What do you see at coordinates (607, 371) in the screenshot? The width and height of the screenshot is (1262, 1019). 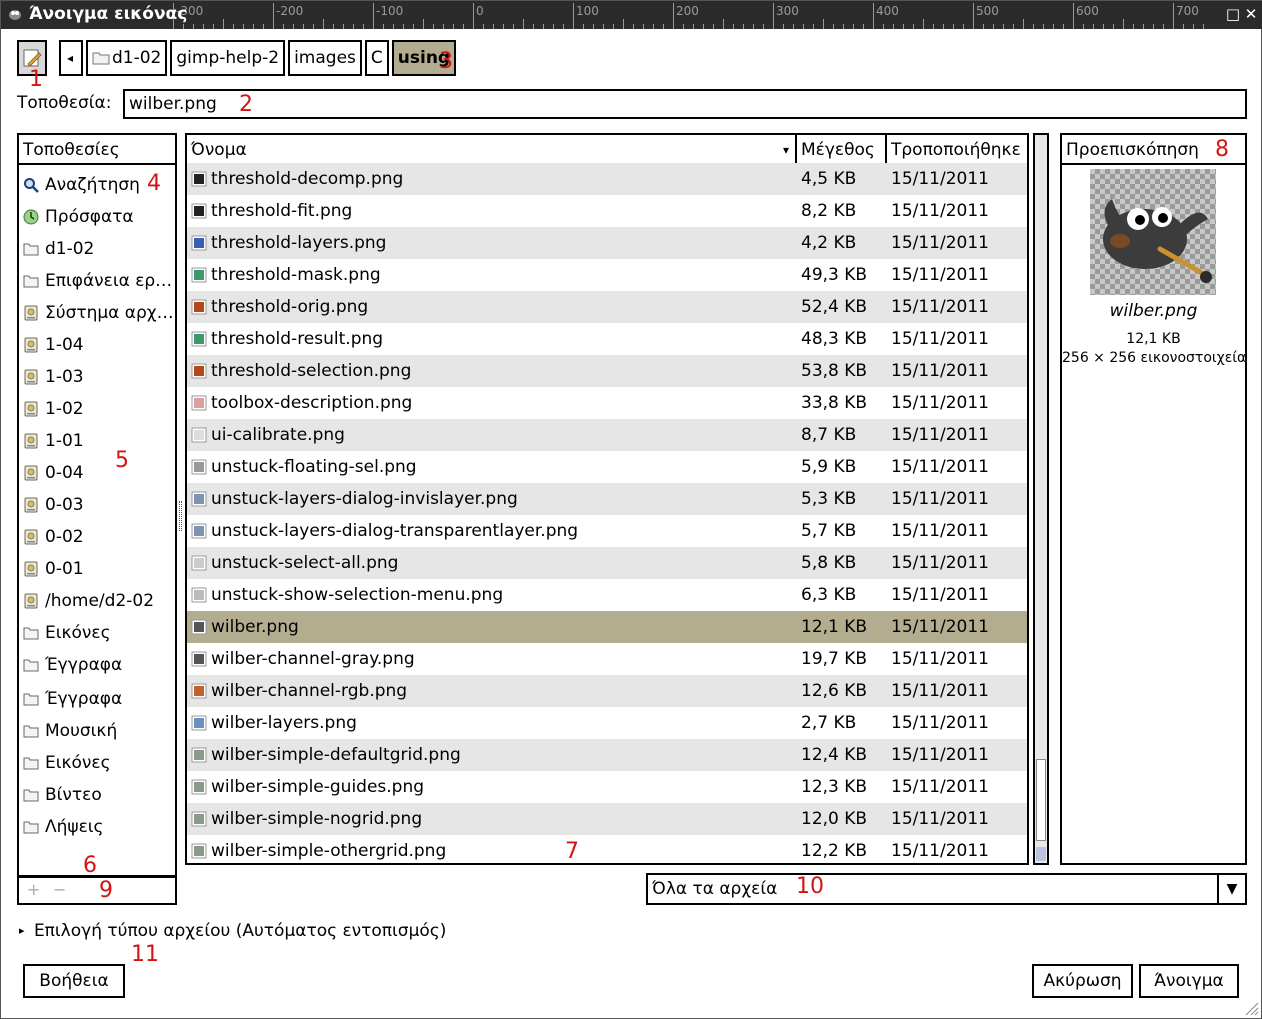 I see `file-row: threshold-selection.png 53,8 KB 15/11/2011` at bounding box center [607, 371].